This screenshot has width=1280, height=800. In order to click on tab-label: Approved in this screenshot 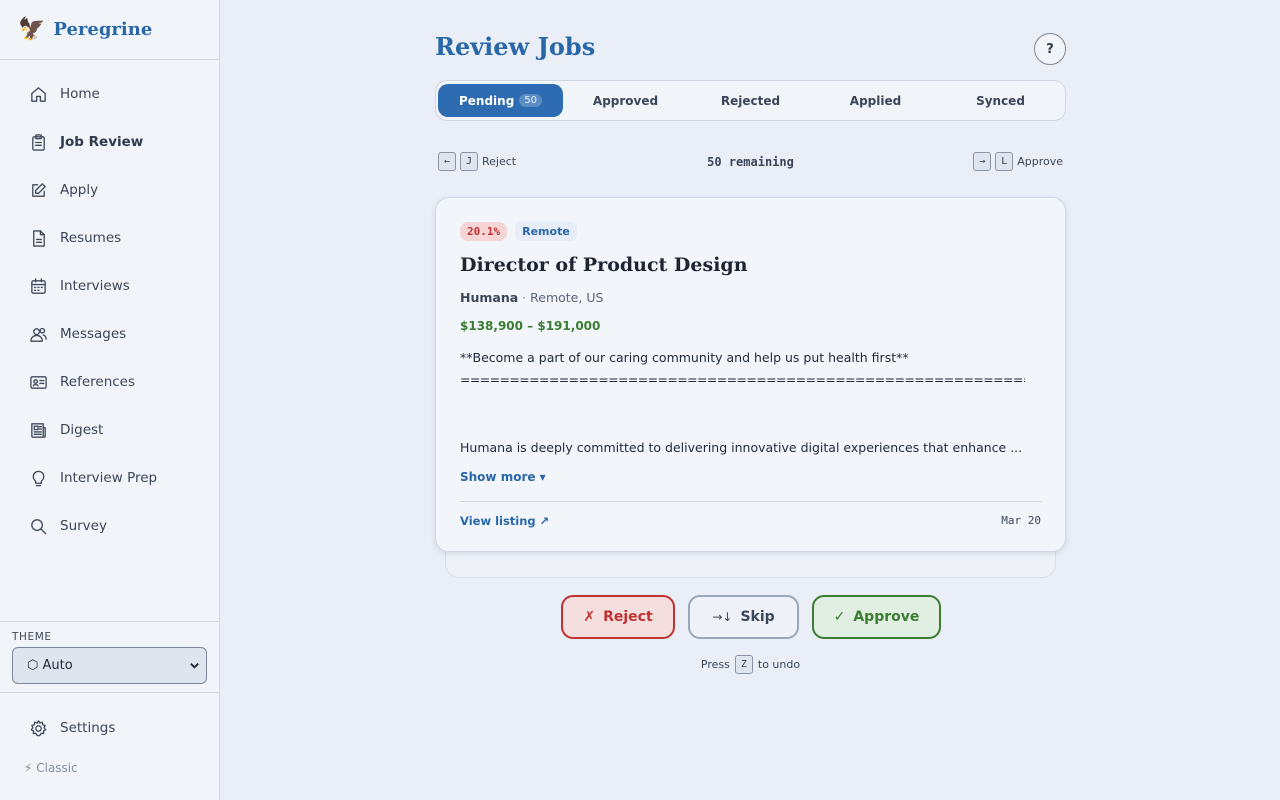, I will do `click(625, 100)`.